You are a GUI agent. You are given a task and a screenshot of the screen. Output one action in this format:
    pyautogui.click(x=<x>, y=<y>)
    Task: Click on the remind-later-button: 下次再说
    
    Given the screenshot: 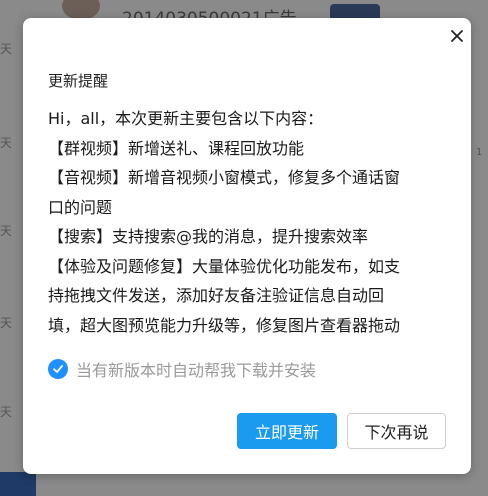 What is the action you would take?
    pyautogui.click(x=396, y=431)
    